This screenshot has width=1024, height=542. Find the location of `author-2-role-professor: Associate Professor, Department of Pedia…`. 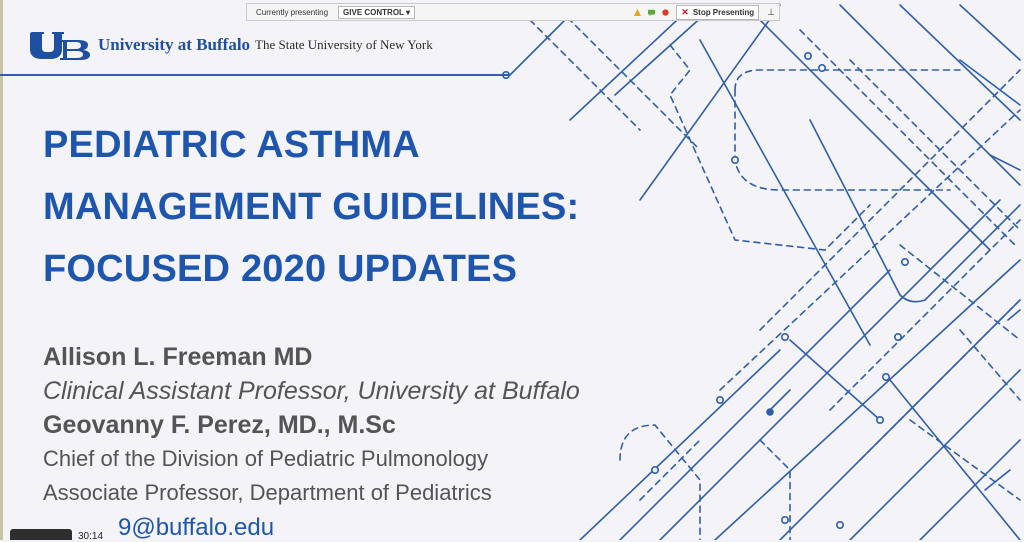

author-2-role-professor: Associate Professor, Department of Pedia… is located at coordinates (267, 492).